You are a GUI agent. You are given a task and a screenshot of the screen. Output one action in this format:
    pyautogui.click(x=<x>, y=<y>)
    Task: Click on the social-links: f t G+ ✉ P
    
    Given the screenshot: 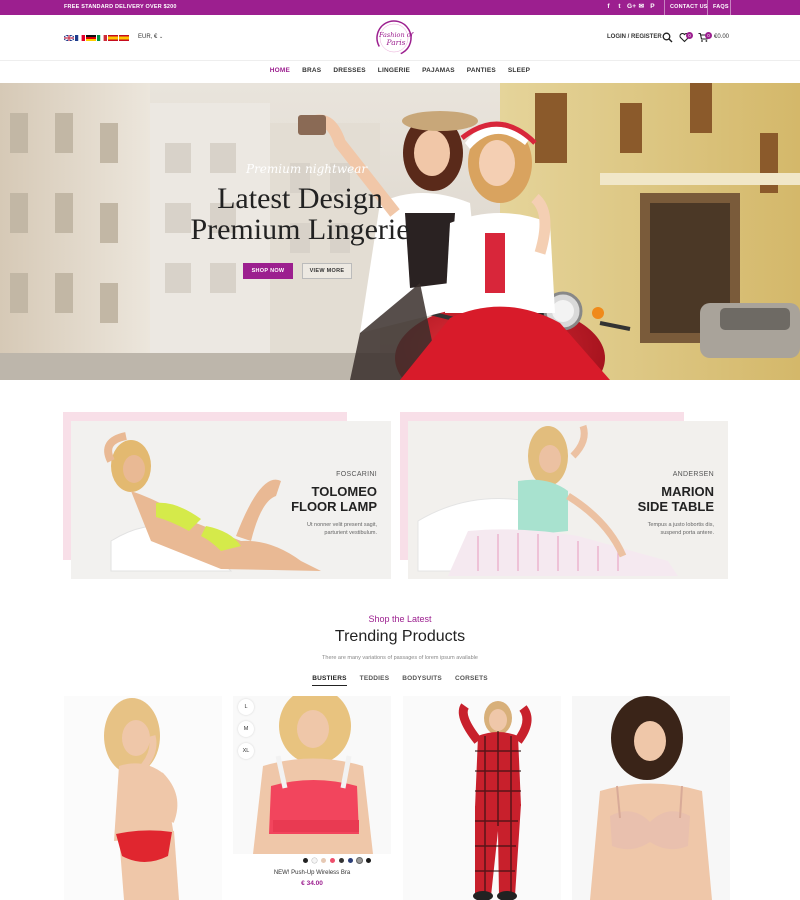 What is the action you would take?
    pyautogui.click(x=630, y=7)
    